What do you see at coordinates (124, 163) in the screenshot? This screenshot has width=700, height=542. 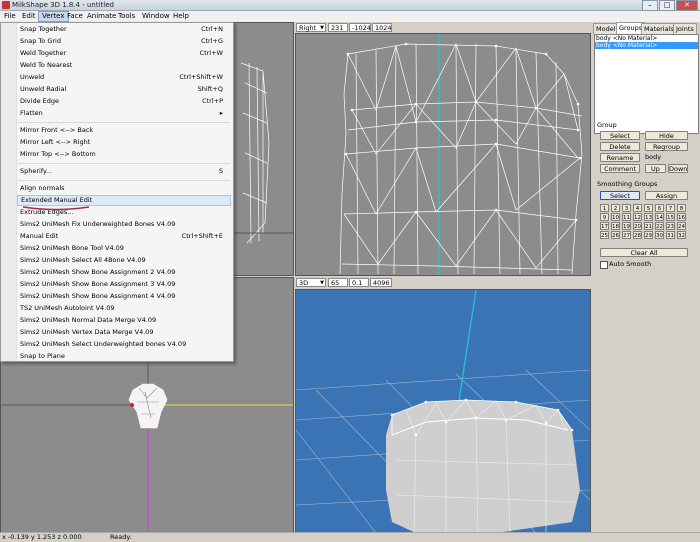 I see `menu-separator` at bounding box center [124, 163].